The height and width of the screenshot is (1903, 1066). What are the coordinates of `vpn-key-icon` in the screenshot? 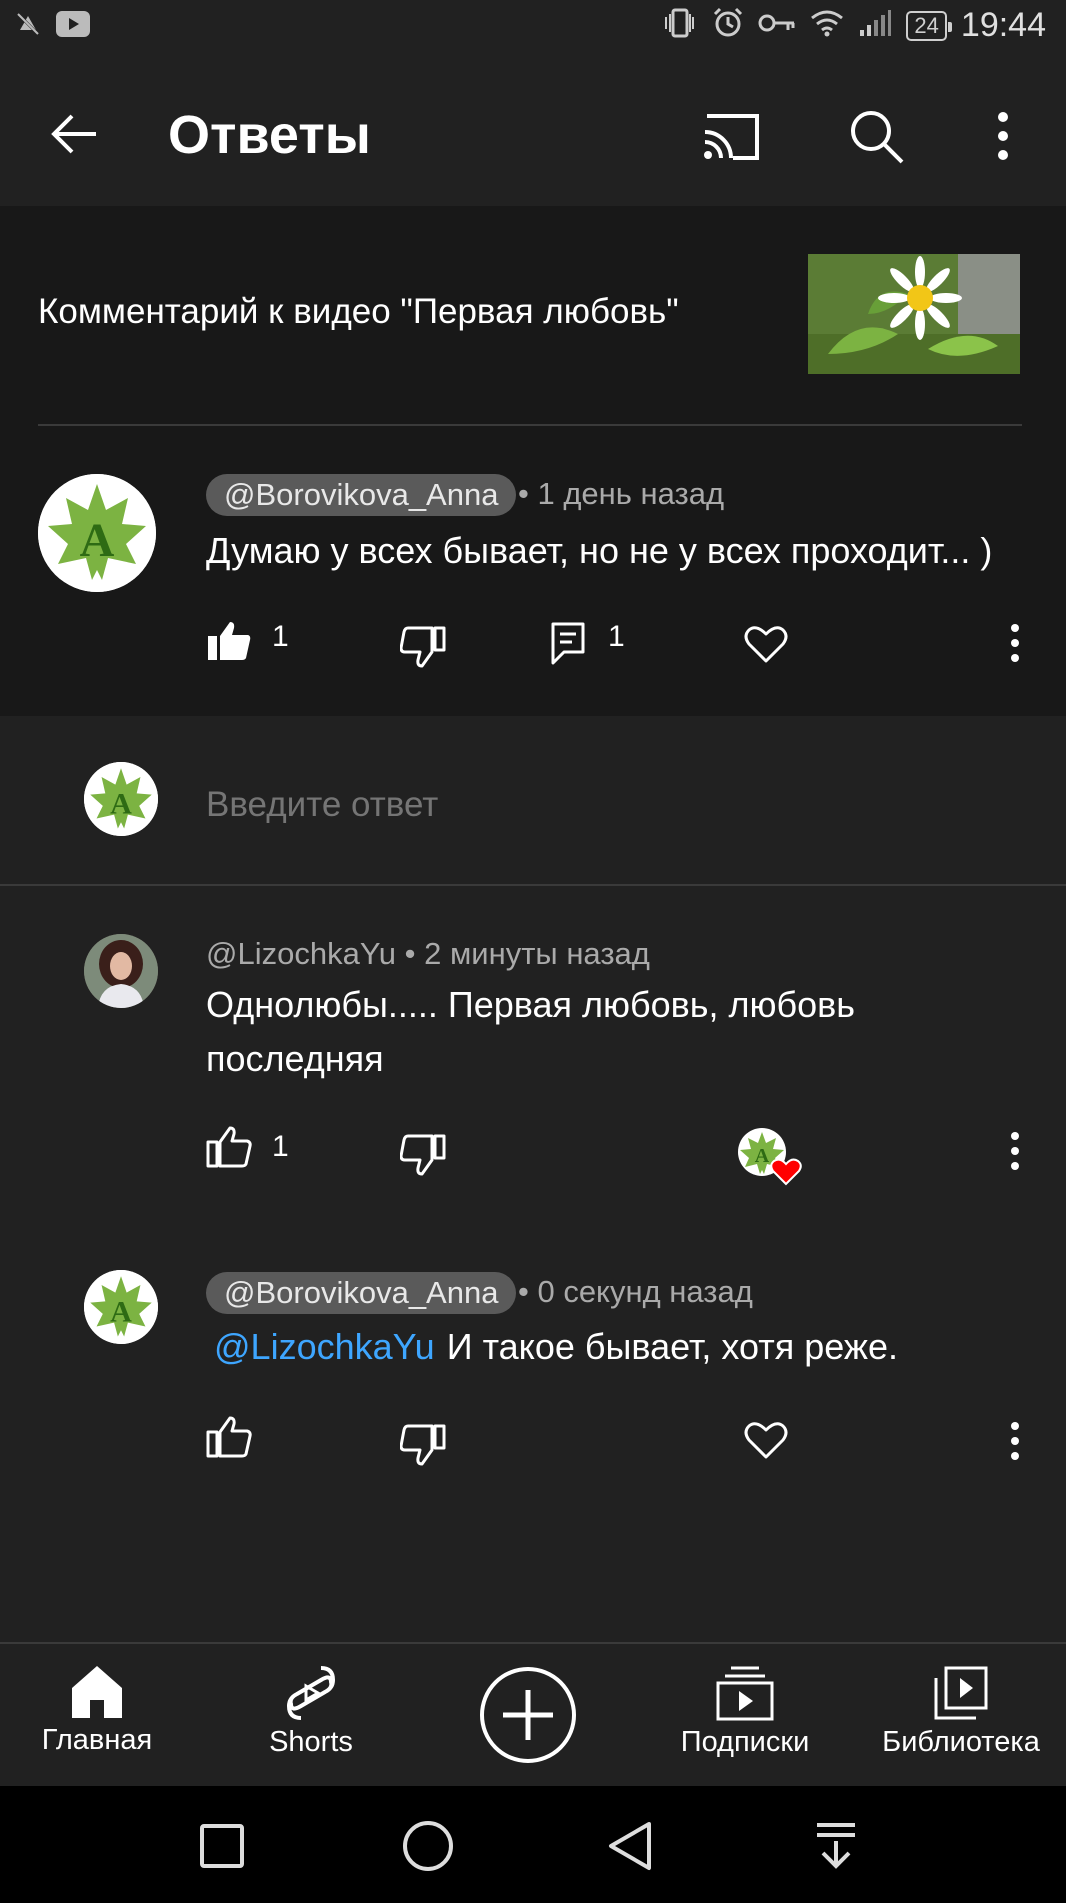 It's located at (777, 25).